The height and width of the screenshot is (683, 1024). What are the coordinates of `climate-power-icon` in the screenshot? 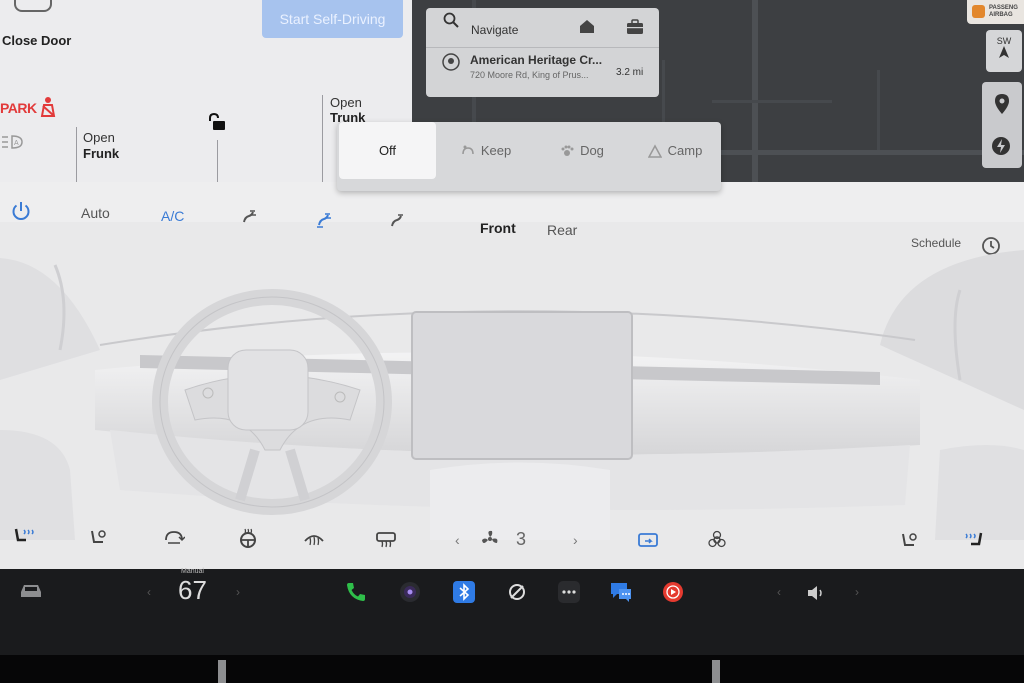 It's located at (21, 211).